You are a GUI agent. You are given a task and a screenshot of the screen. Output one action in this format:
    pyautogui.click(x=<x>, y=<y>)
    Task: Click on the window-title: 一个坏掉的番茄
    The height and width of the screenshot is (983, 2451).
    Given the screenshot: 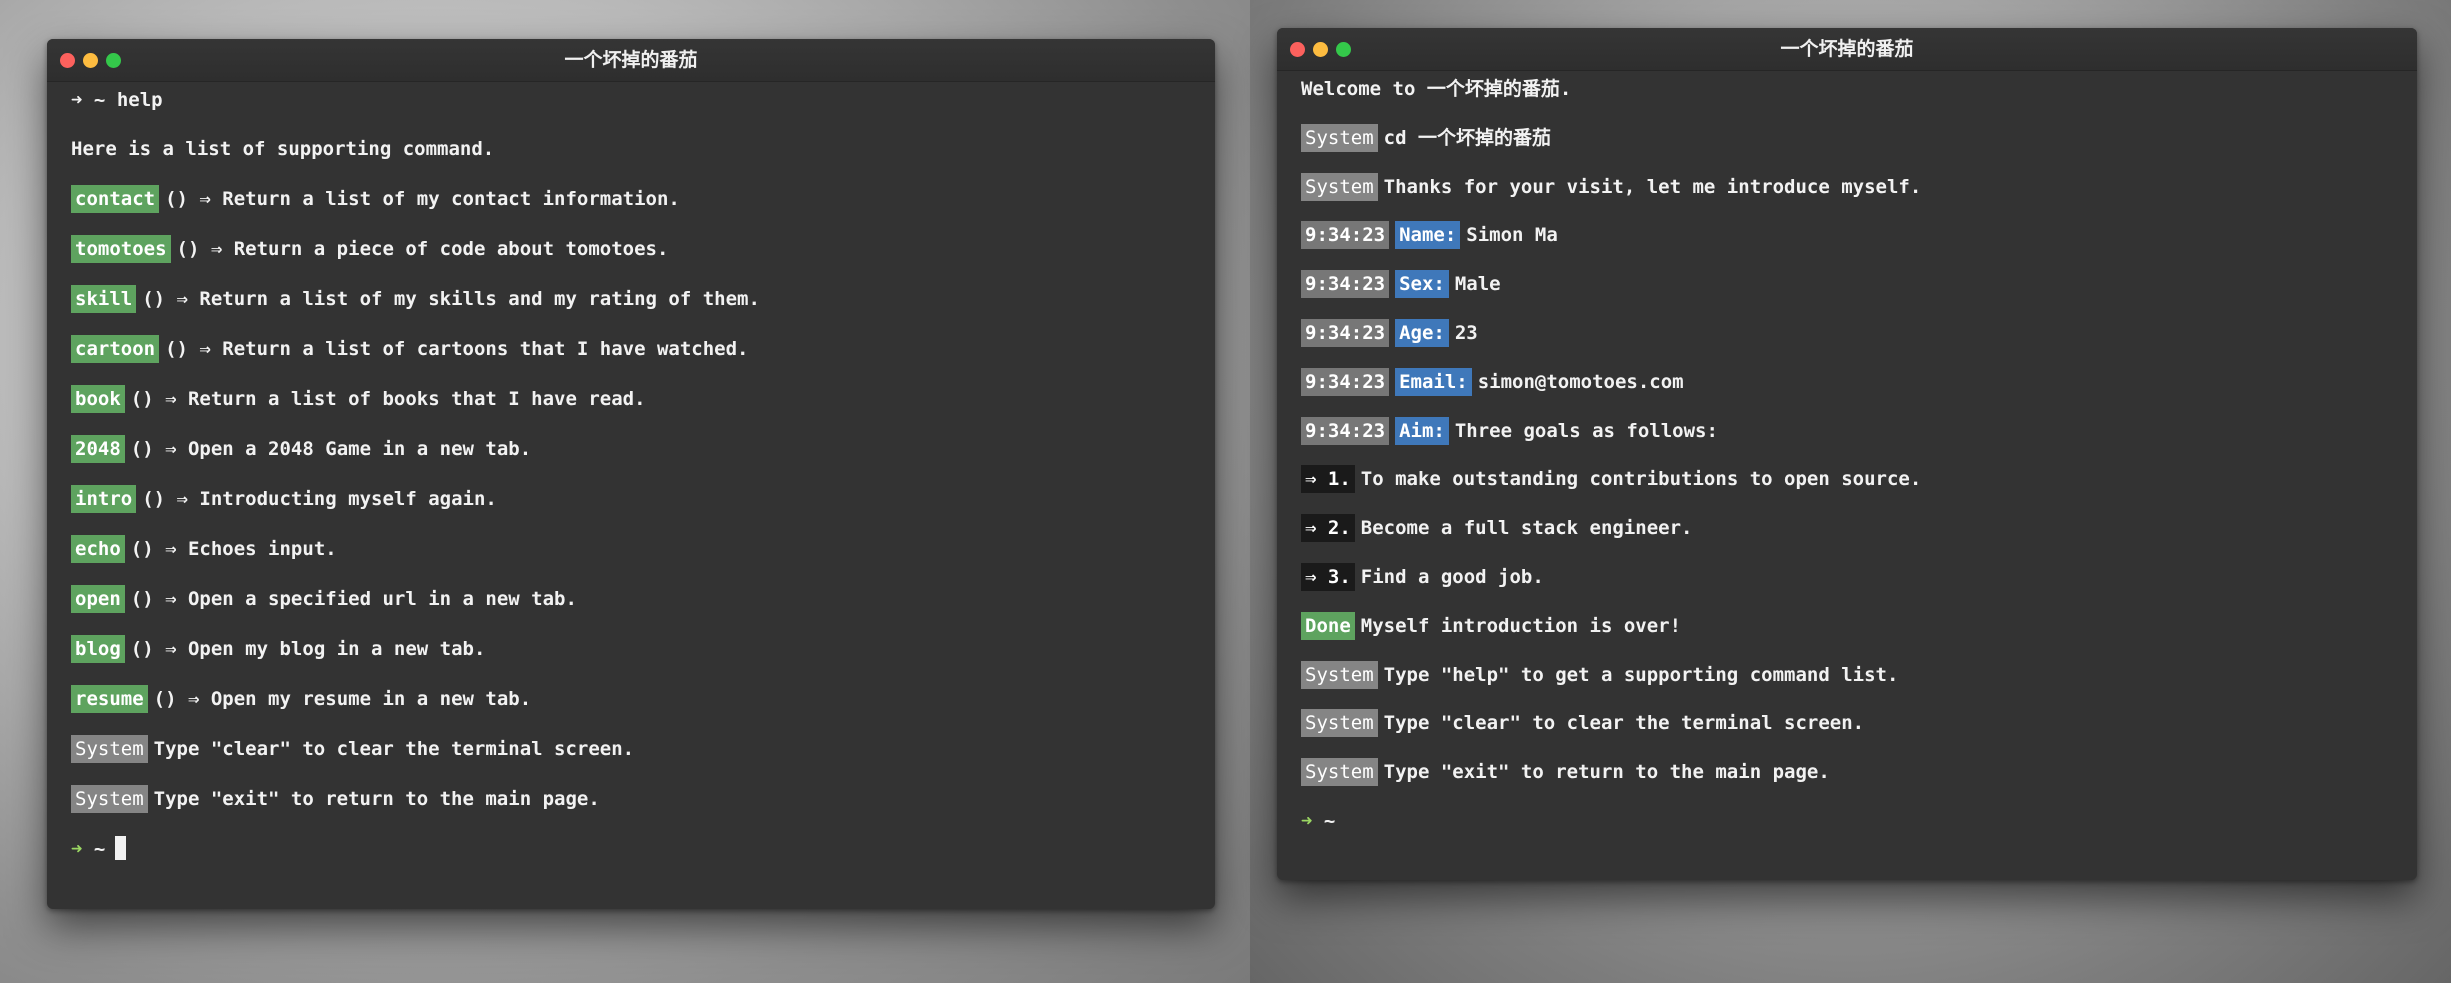 What is the action you would take?
    pyautogui.click(x=1847, y=49)
    